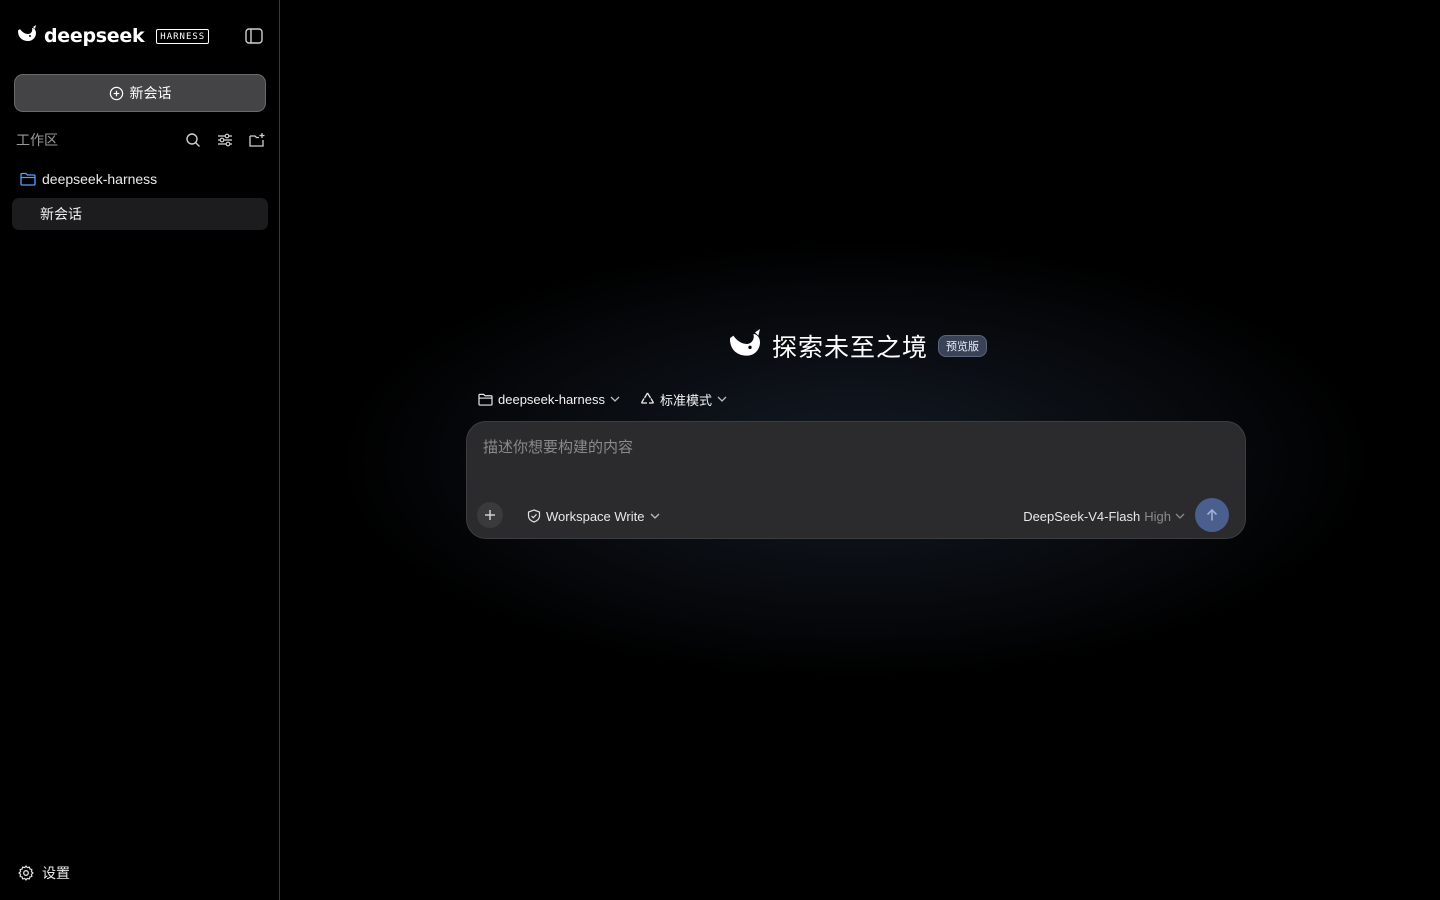 Image resolution: width=1440 pixels, height=900 pixels. I want to click on permission-selector: Workspace Write, so click(593, 516).